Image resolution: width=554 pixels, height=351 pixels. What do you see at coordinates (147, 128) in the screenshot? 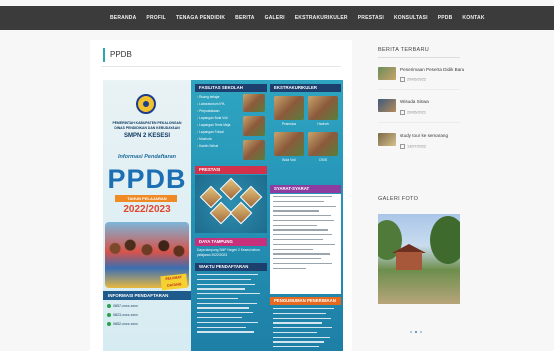
I see `poster-dinas-text: DINAS PENDIDIKAN DAN KEBUDAYAAN` at bounding box center [147, 128].